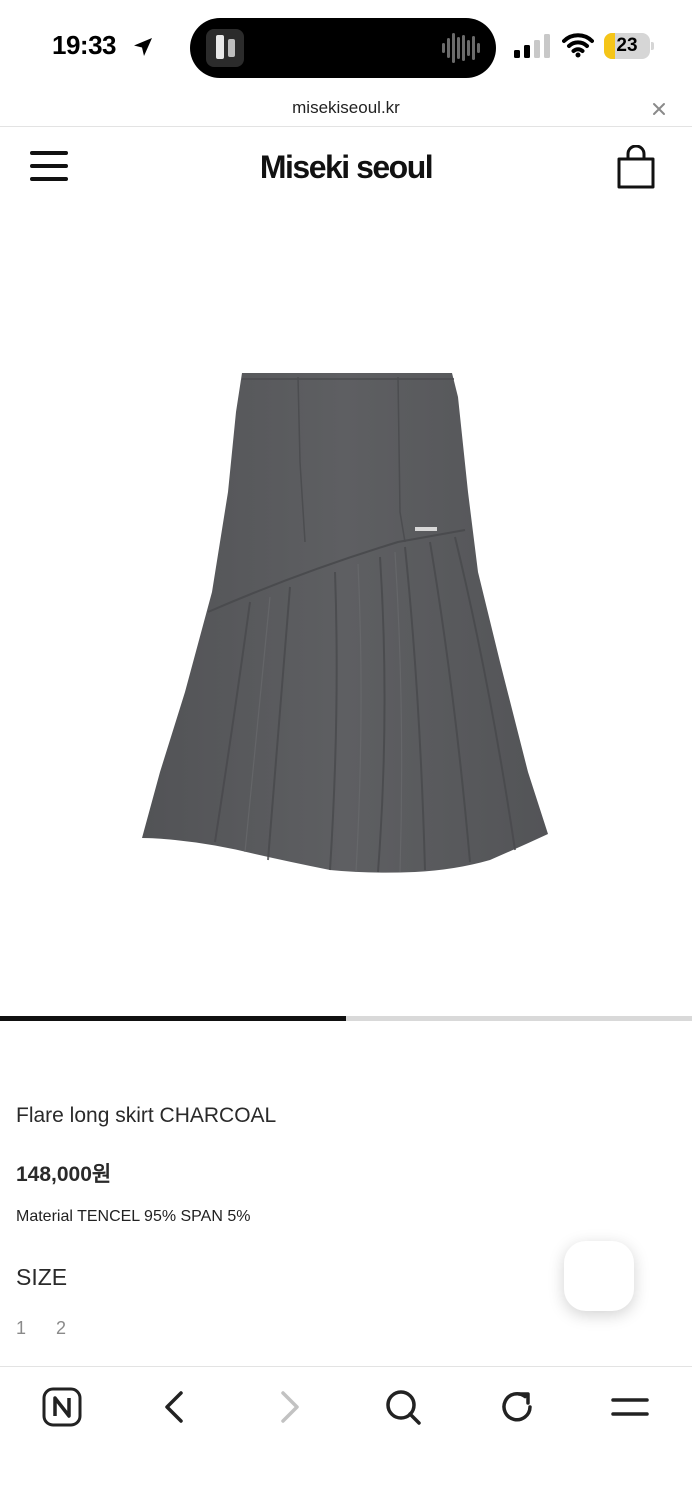  Describe the element at coordinates (659, 109) in the screenshot. I see `close-icon` at that location.